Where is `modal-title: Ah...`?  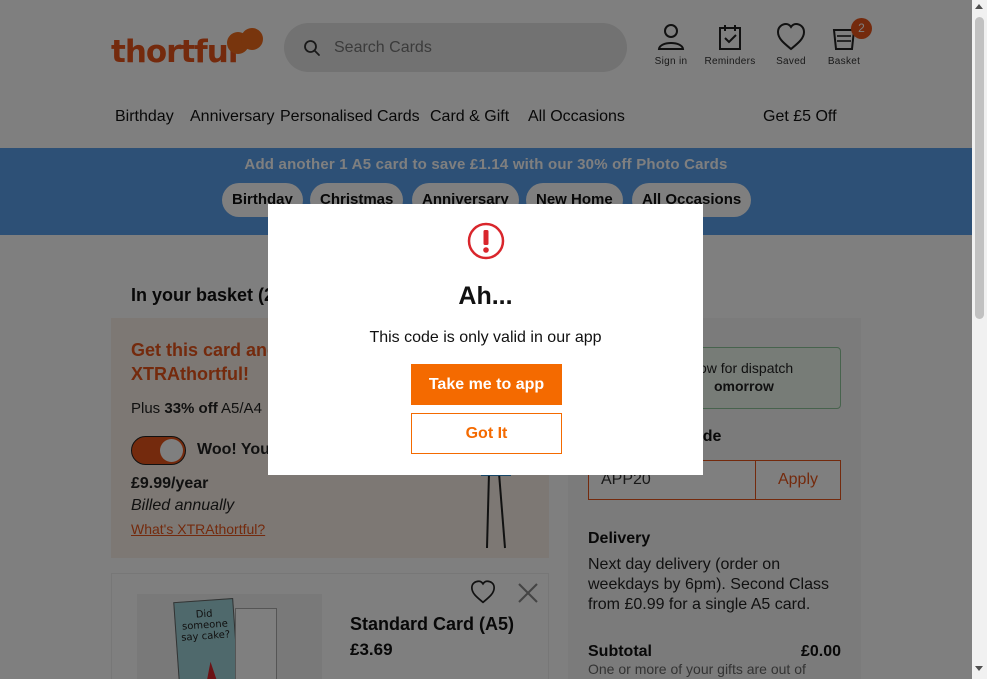
modal-title: Ah... is located at coordinates (485, 296).